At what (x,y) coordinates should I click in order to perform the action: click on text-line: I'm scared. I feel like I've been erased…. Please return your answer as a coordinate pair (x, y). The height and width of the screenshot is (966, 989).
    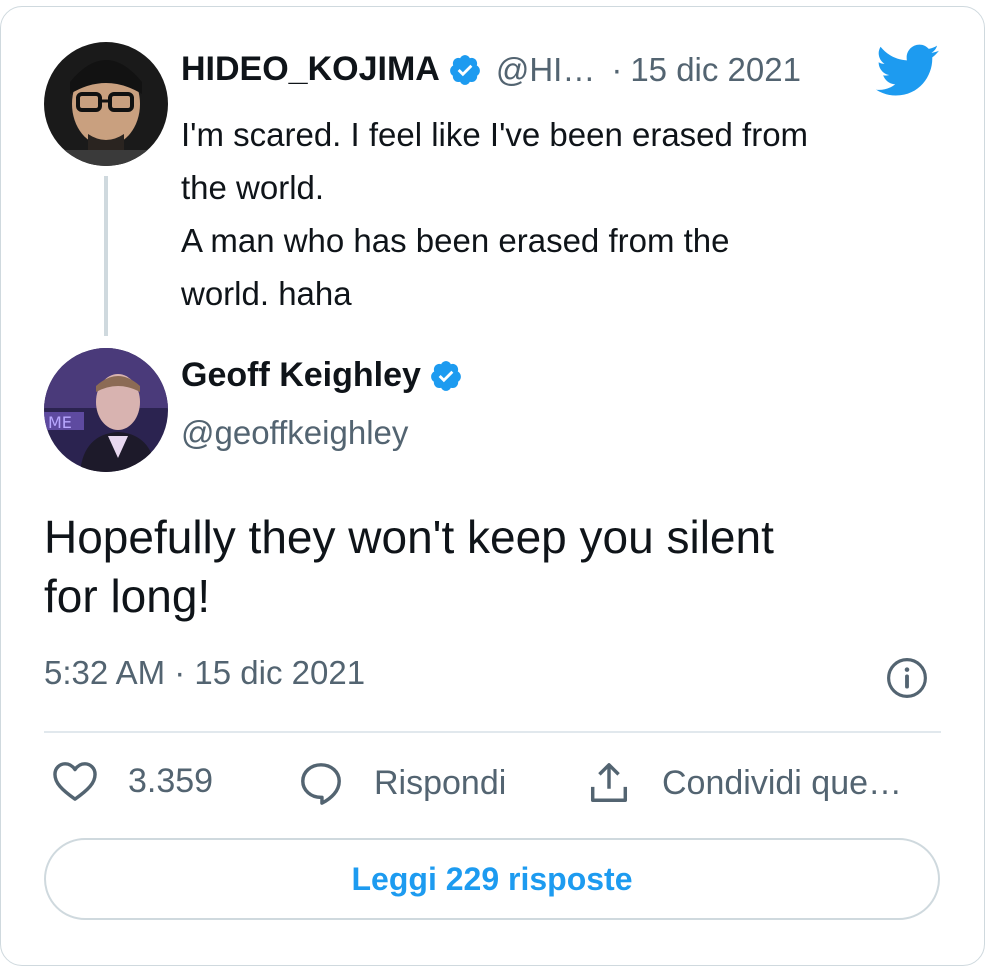
    Looking at the image, I should click on (495, 134).